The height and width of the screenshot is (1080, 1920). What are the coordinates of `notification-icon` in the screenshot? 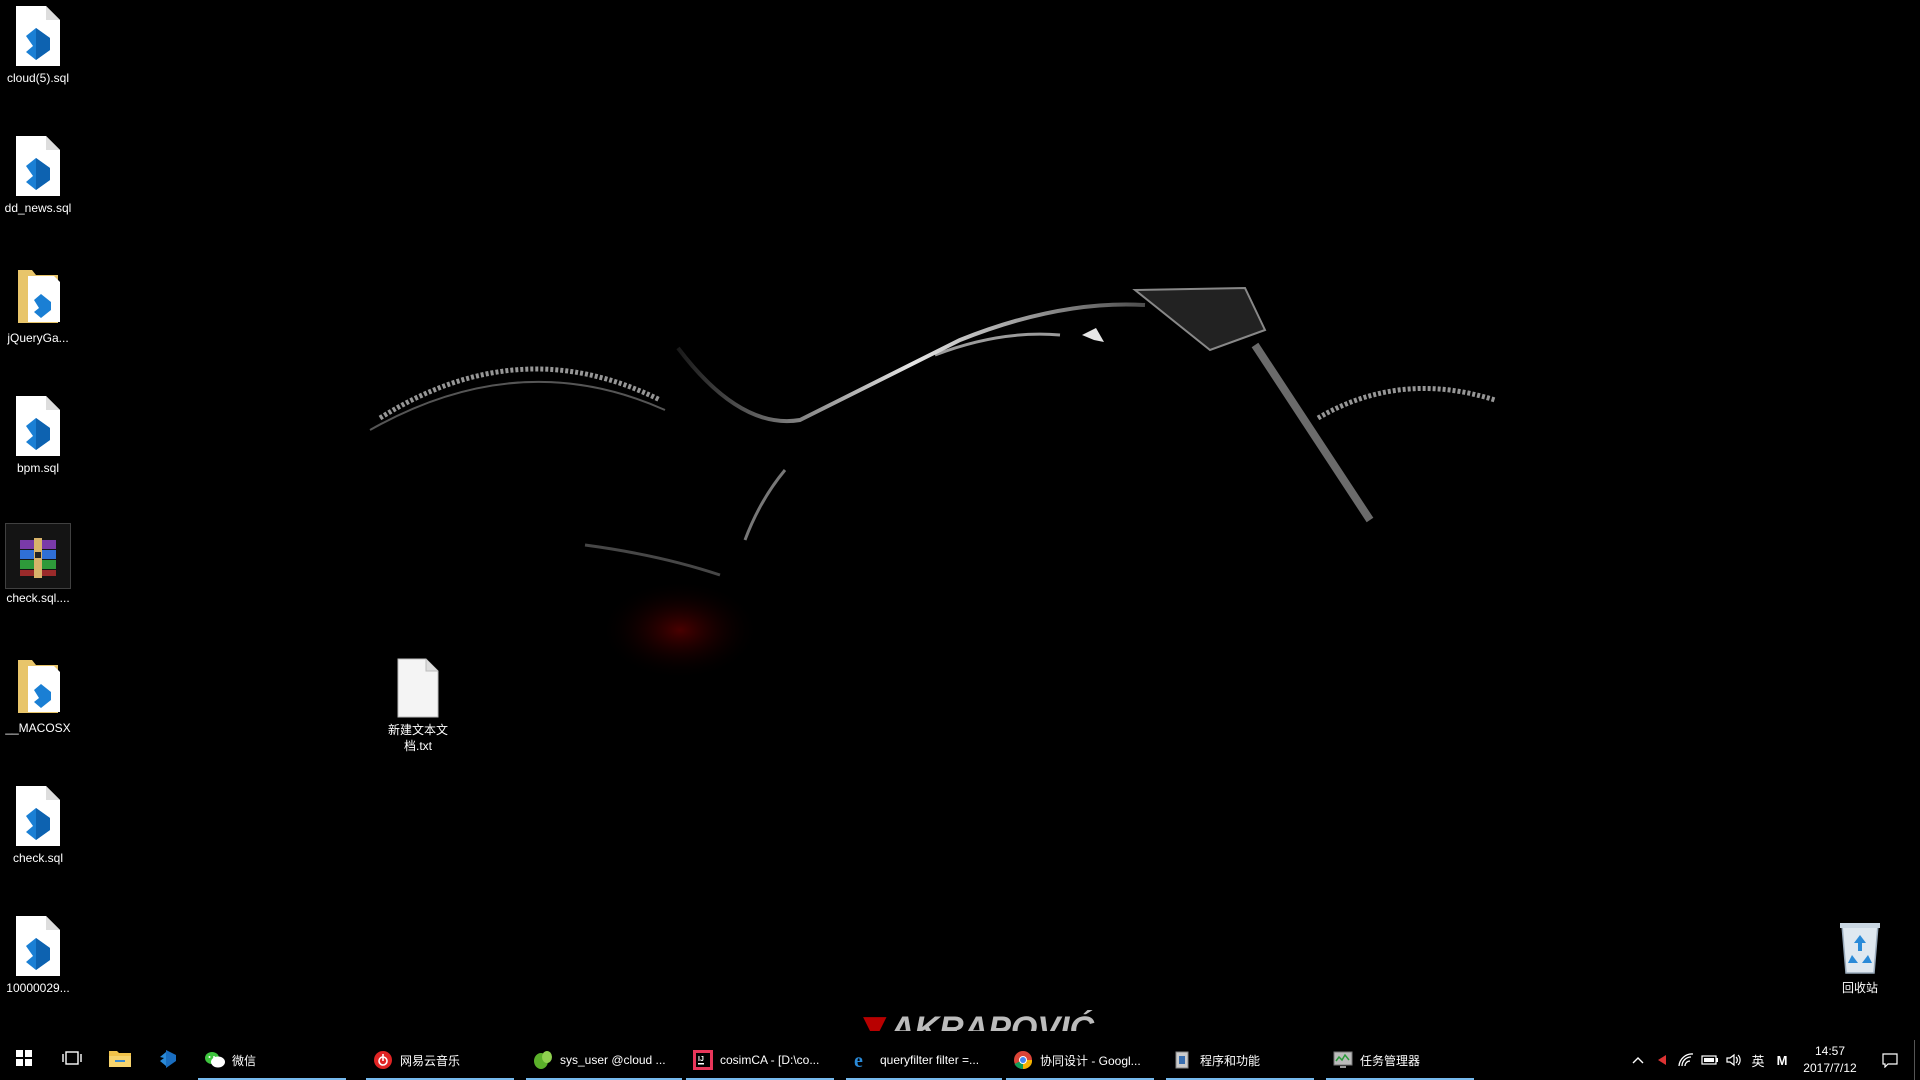 It's located at (1890, 1060).